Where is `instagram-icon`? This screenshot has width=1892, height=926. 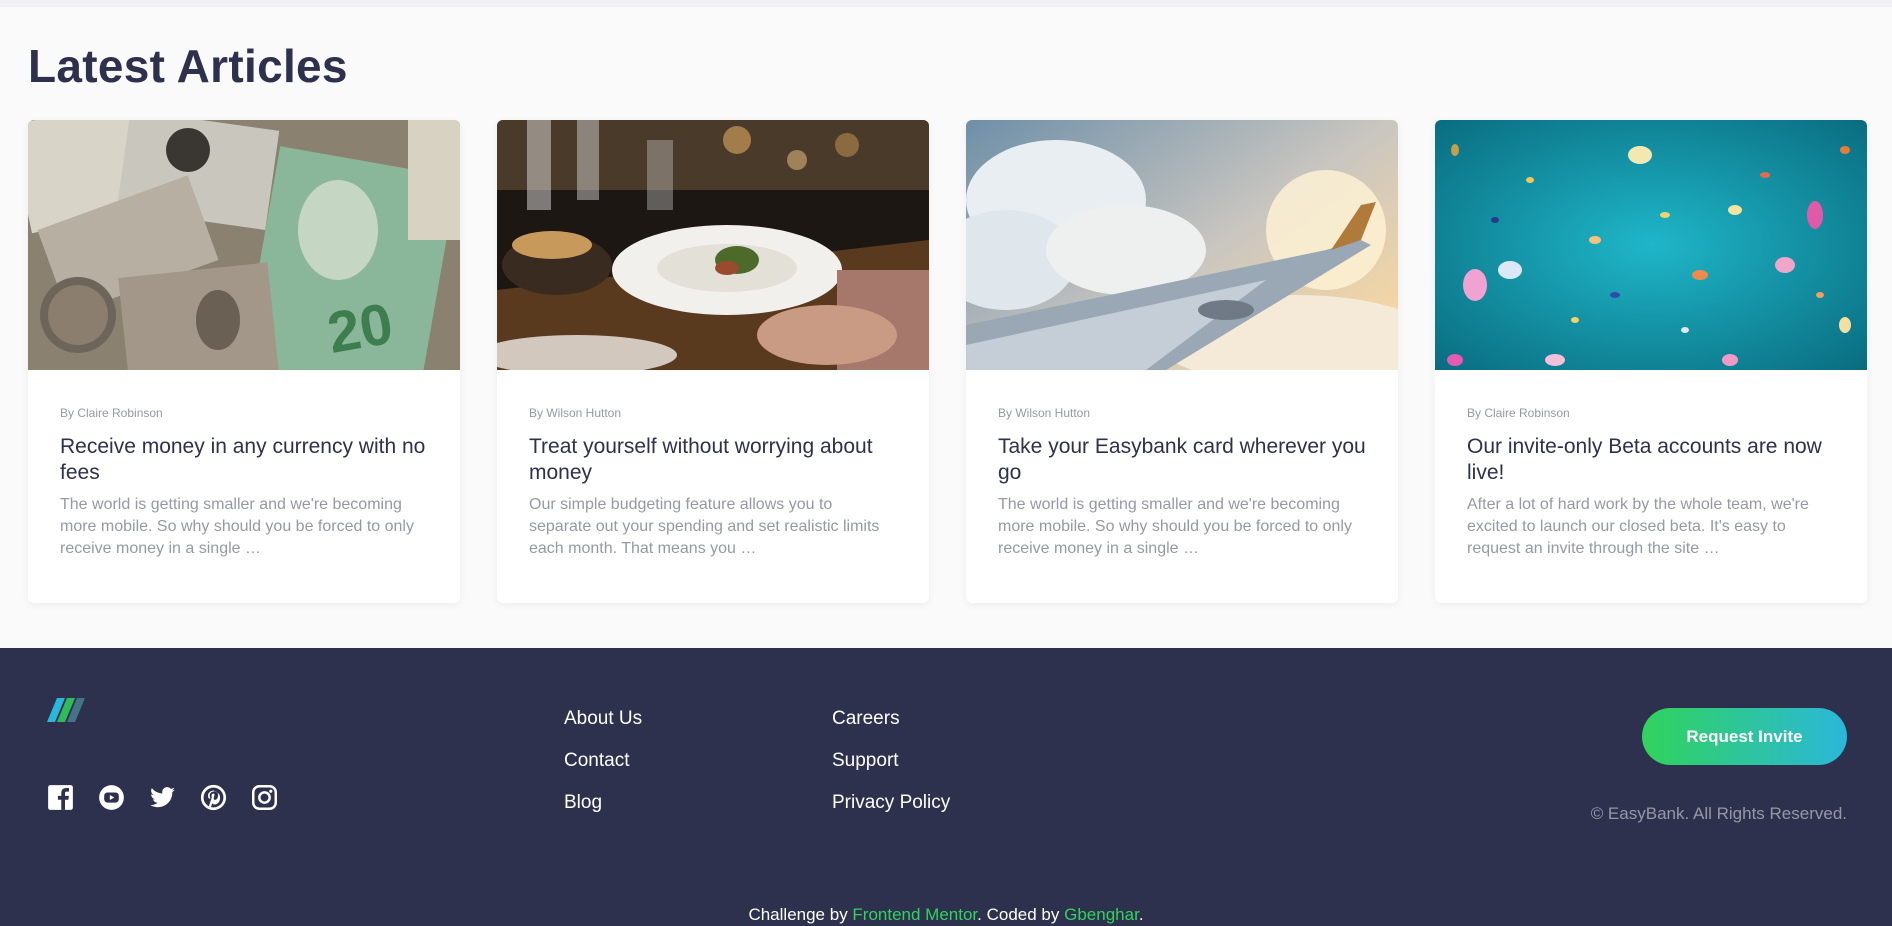
instagram-icon is located at coordinates (264, 797).